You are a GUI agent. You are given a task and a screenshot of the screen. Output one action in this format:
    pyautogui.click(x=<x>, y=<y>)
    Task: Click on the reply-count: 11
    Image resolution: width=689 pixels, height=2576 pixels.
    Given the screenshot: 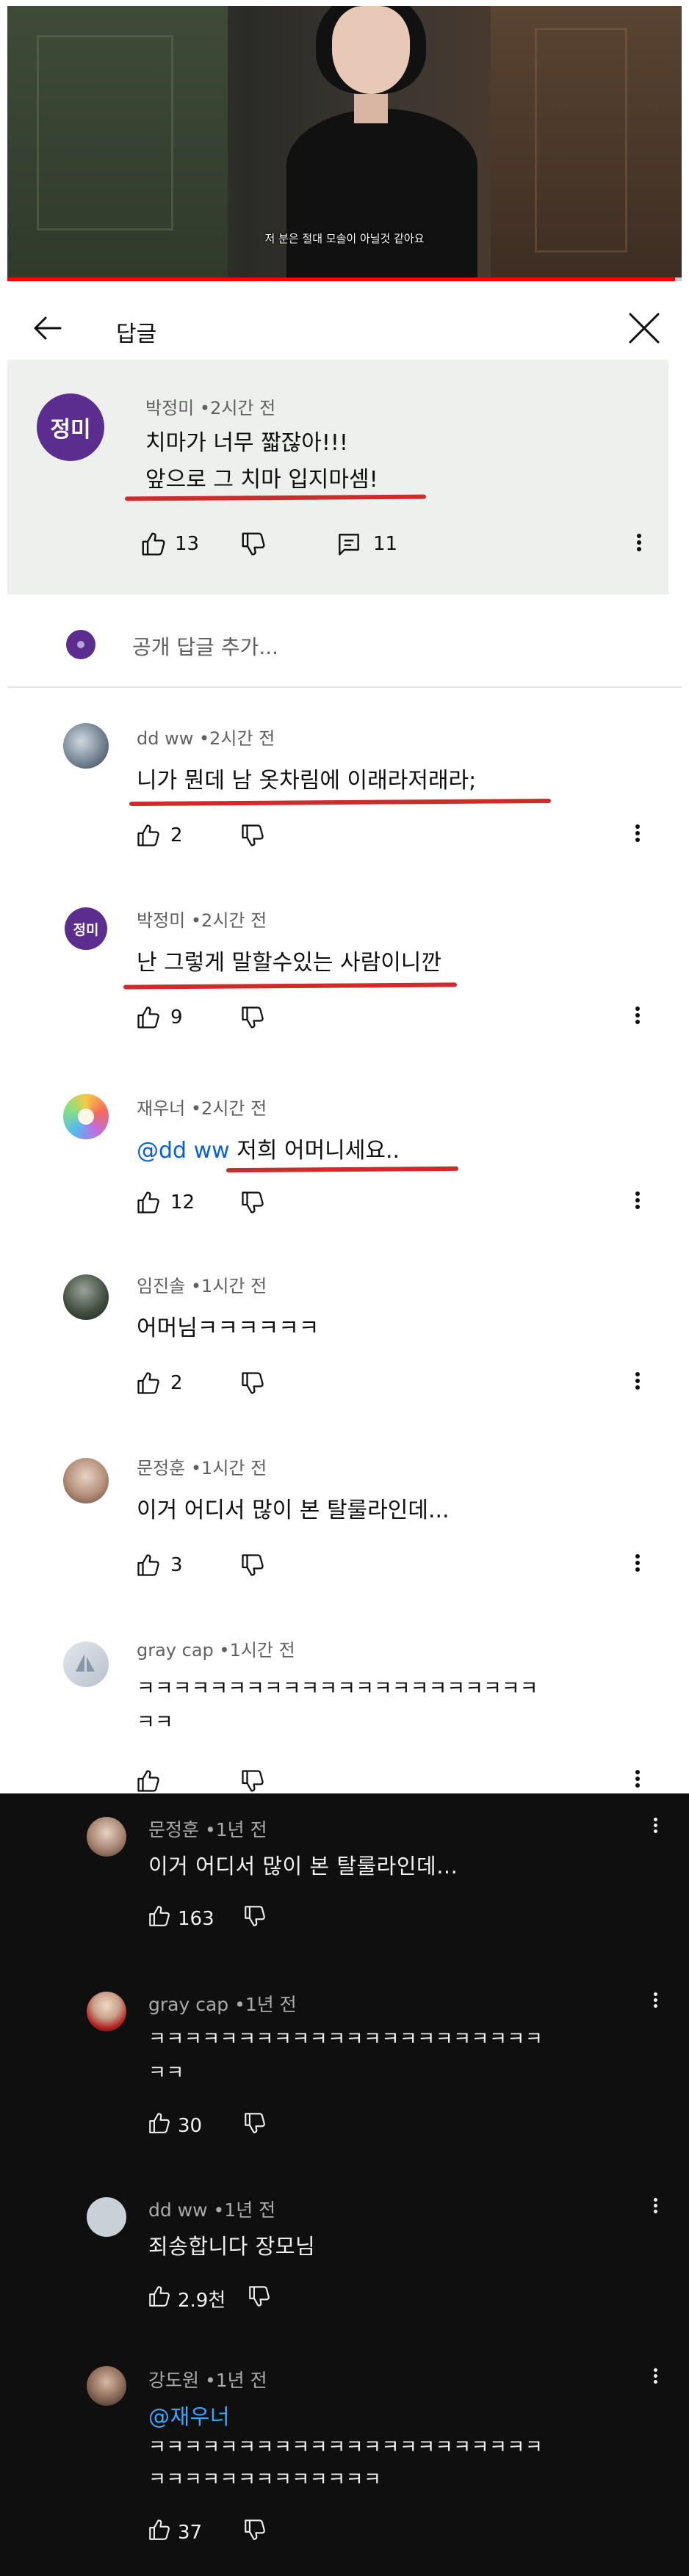 What is the action you would take?
    pyautogui.click(x=385, y=544)
    